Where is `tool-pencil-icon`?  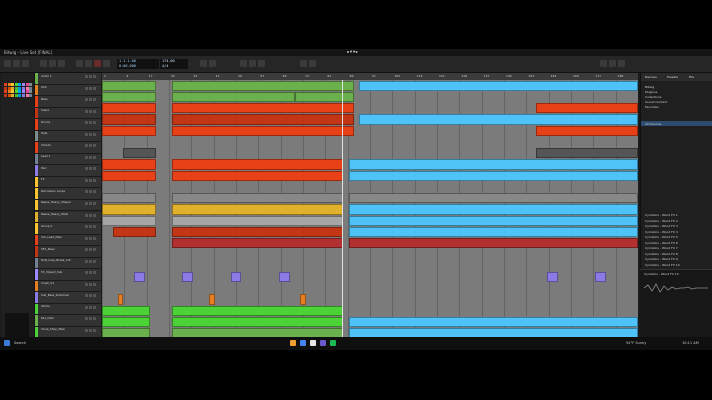 tool-pencil-icon is located at coordinates (52, 63).